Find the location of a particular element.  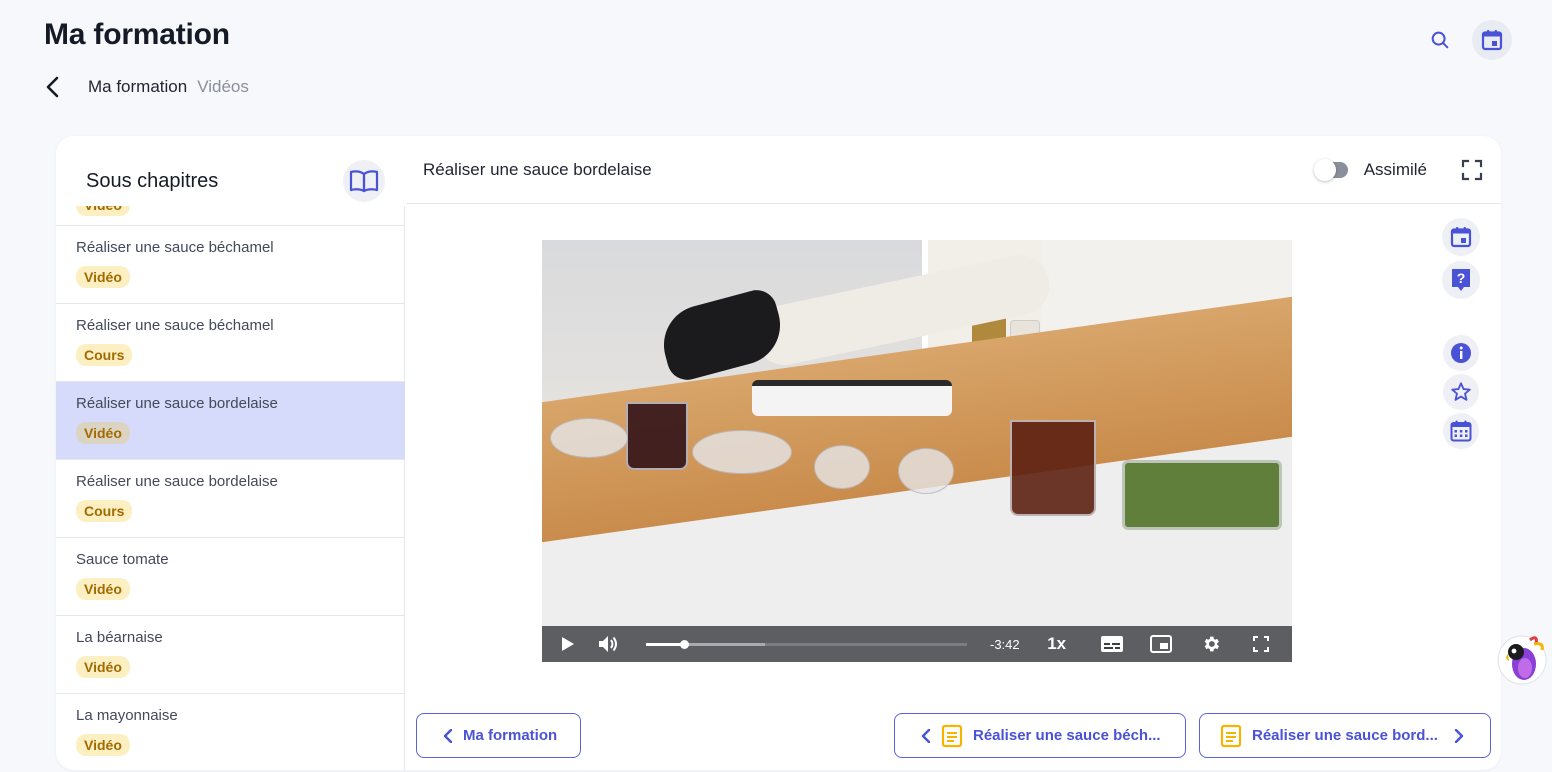

breadcrumb: Ma formation Vidéos is located at coordinates (144, 87).